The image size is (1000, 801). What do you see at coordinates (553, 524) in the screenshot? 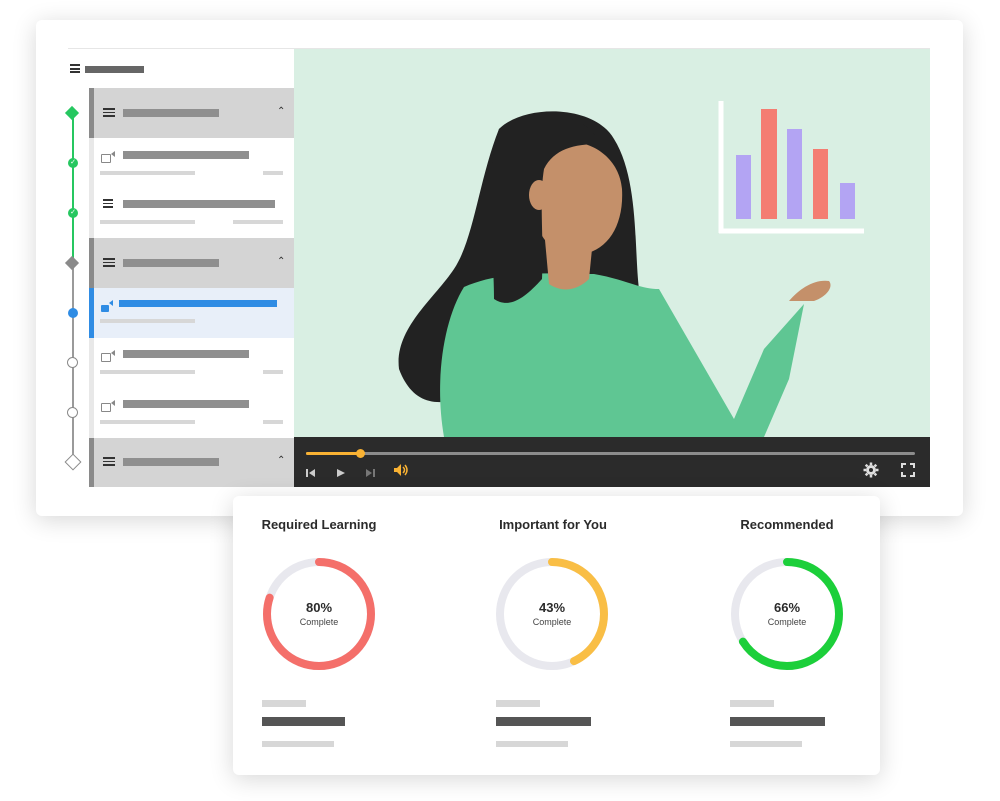
I see `card-title-important: Important for You` at bounding box center [553, 524].